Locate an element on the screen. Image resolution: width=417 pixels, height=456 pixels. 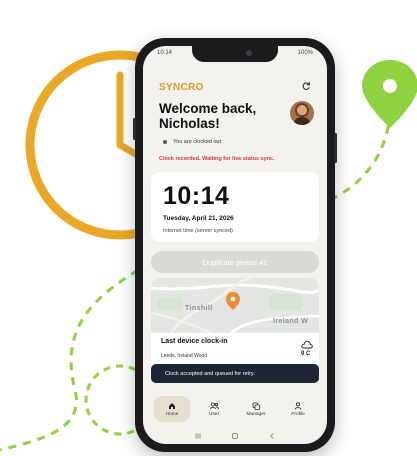
camera-notch is located at coordinates (235, 54).